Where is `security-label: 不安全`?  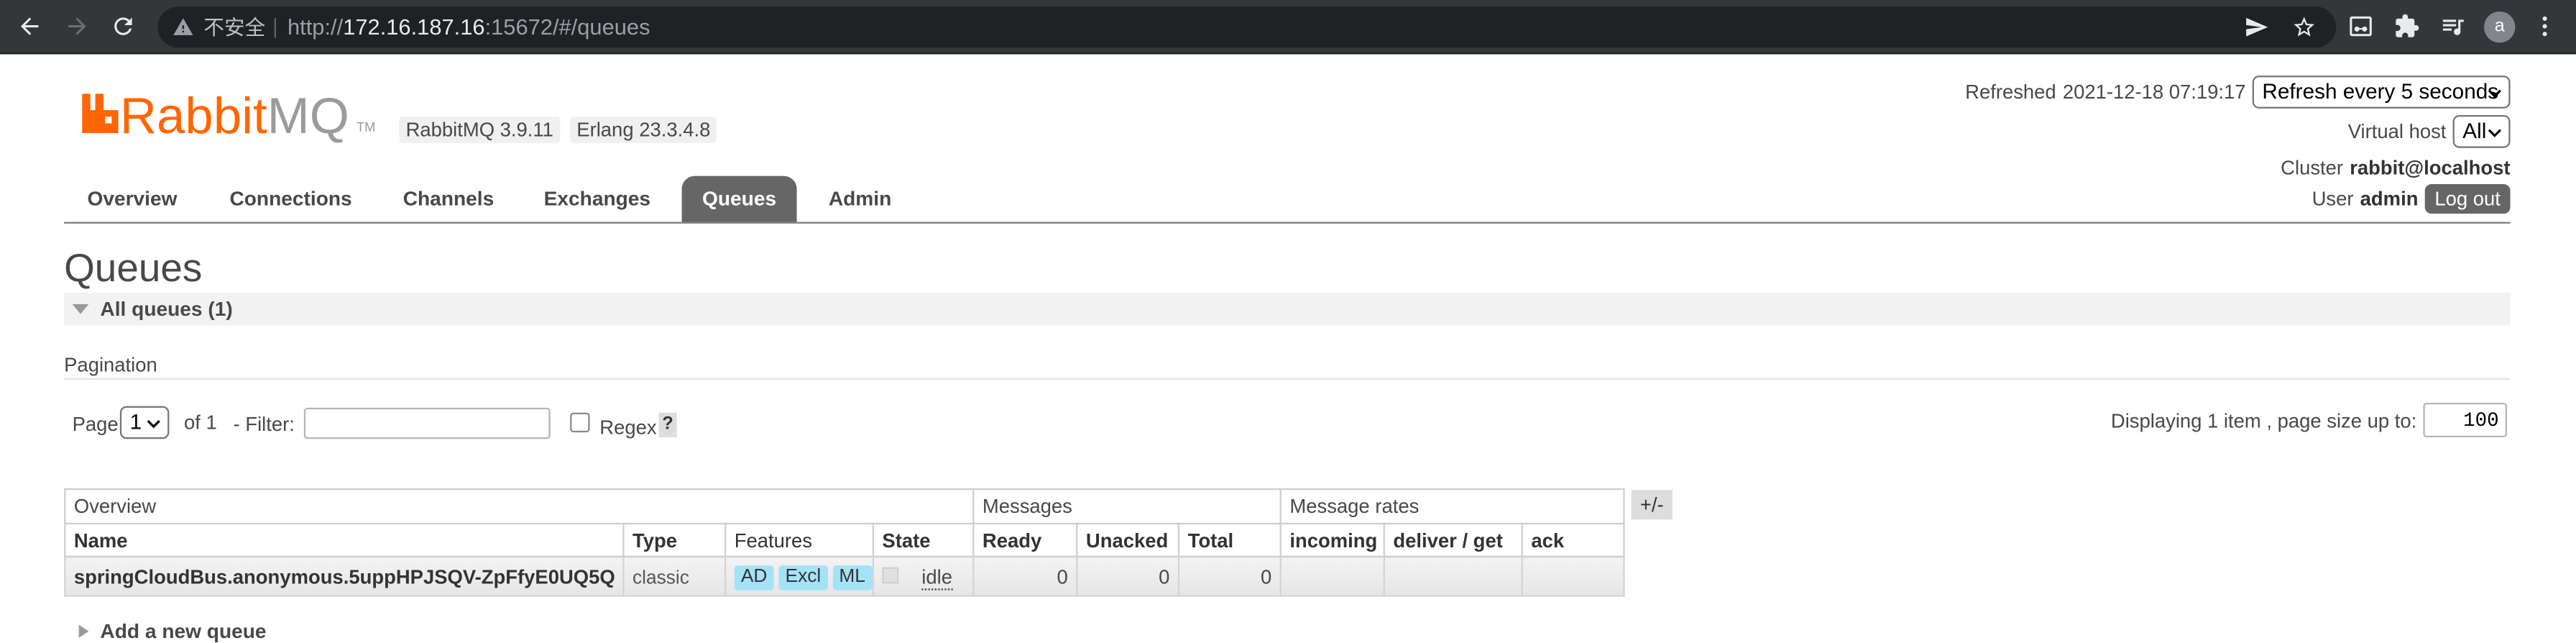
security-label: 不安全 is located at coordinates (234, 26).